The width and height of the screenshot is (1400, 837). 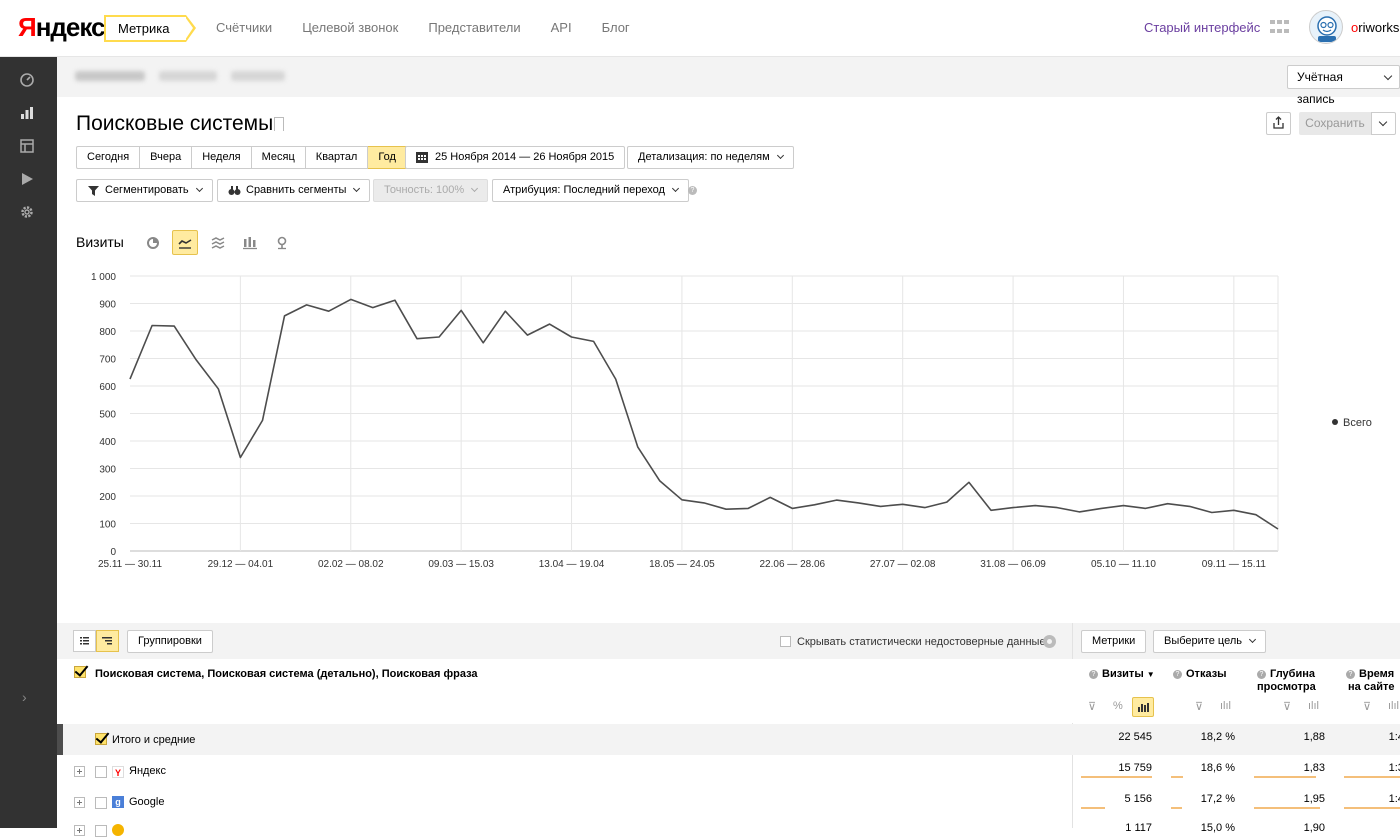 What do you see at coordinates (144, 190) in the screenshot?
I see `segment-button: Сегментировать` at bounding box center [144, 190].